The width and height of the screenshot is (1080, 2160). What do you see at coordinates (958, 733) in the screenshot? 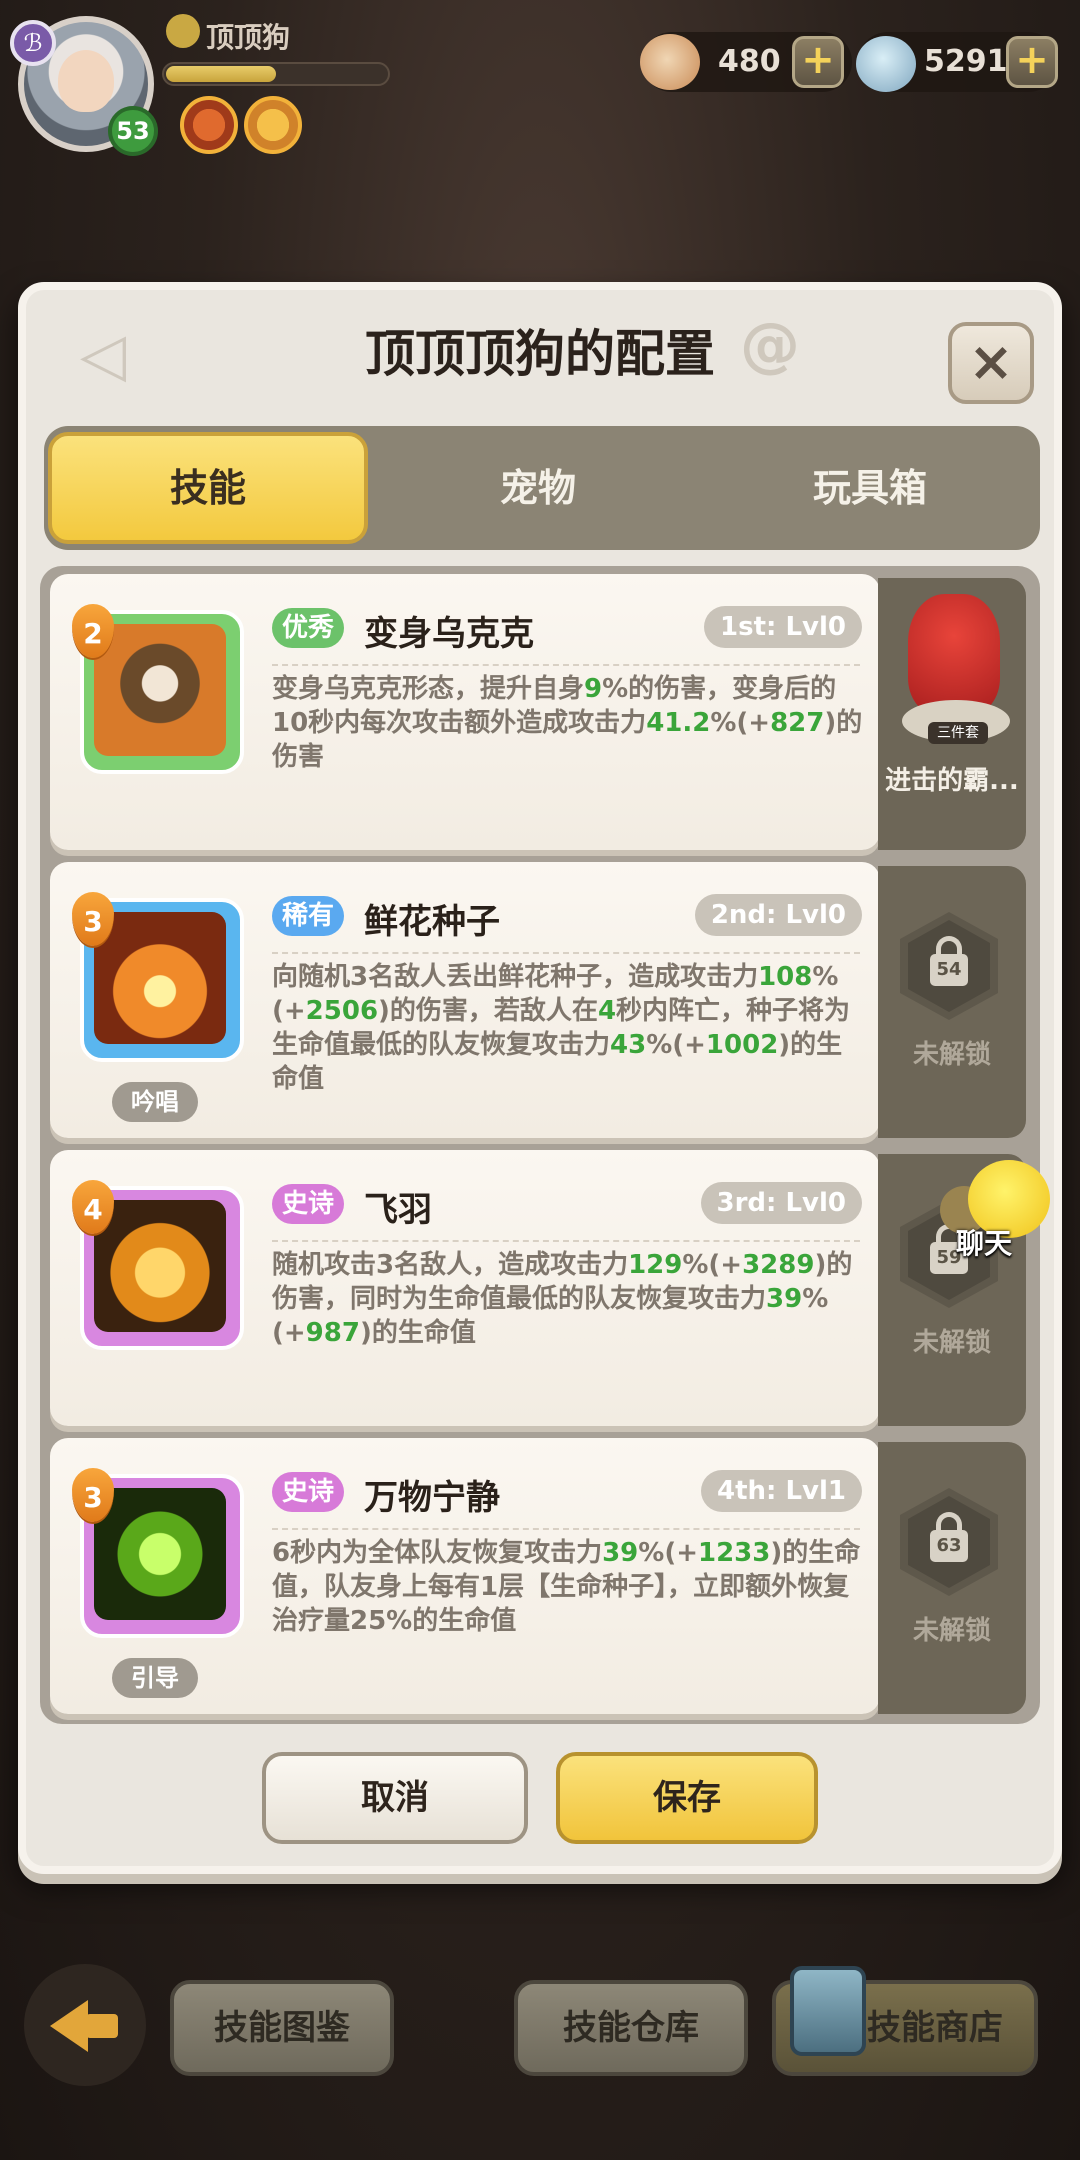
I see `set-tag: 三件套` at bounding box center [958, 733].